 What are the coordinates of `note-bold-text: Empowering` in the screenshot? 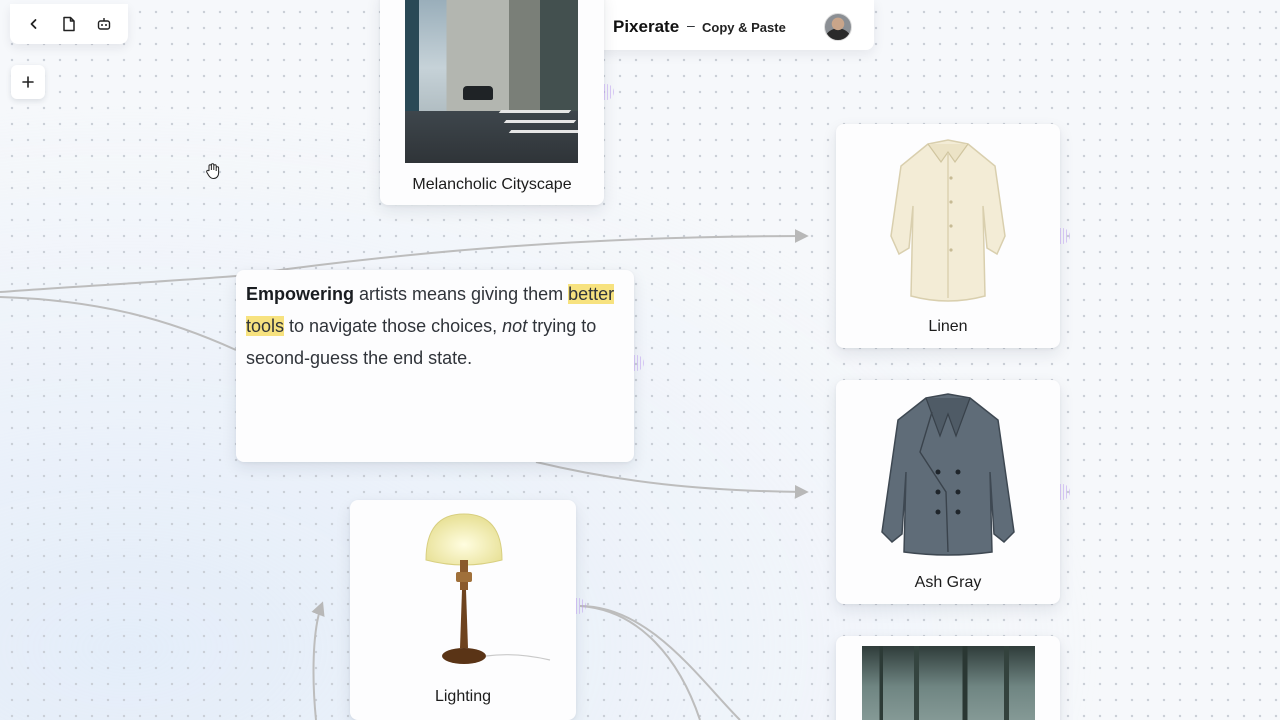 It's located at (300, 294).